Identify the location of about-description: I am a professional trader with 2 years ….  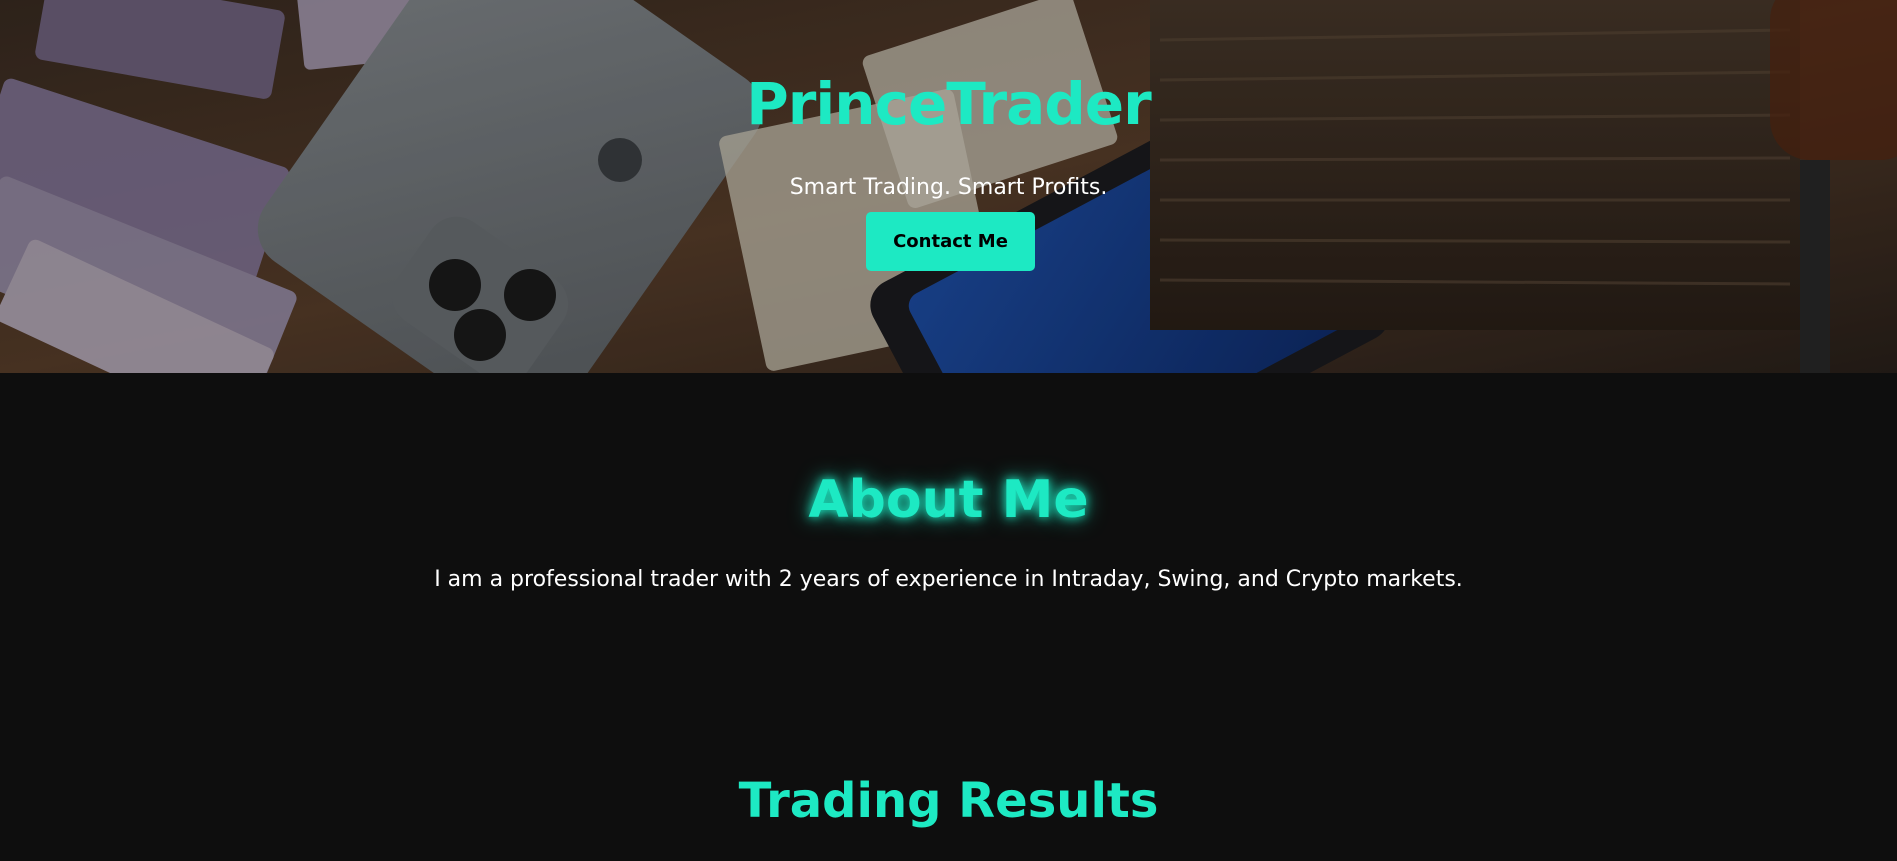
(948, 579).